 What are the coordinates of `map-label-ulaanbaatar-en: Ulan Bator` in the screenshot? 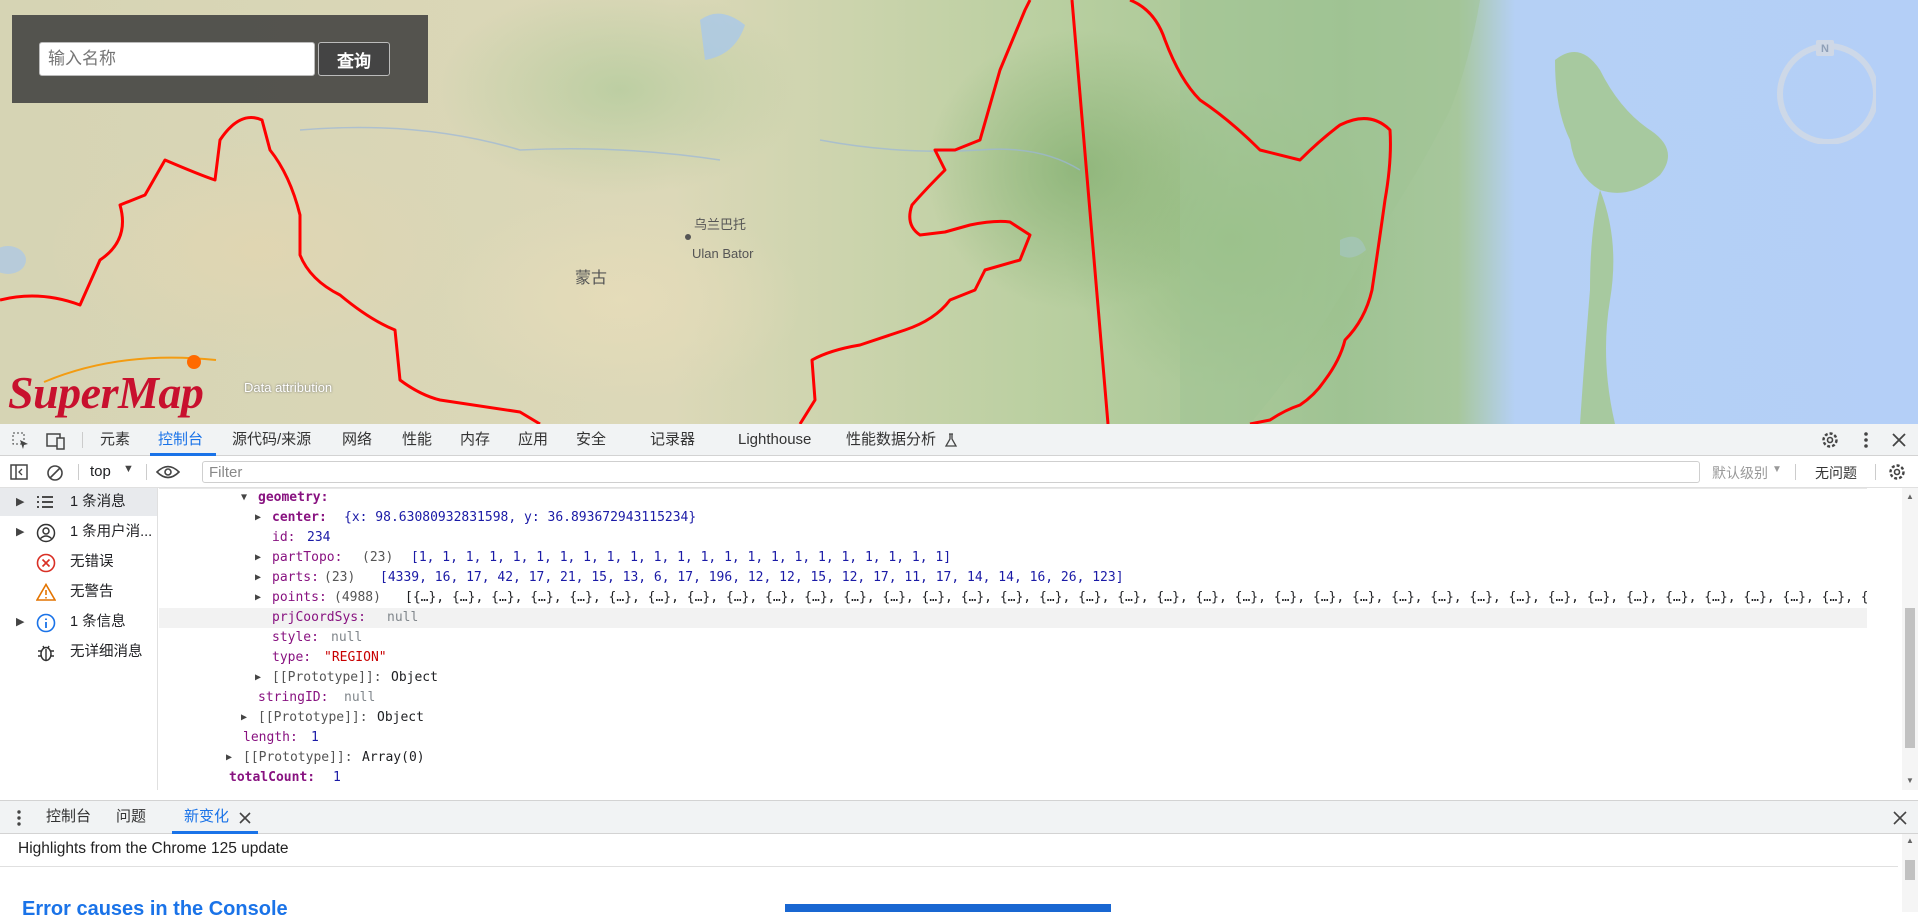 It's located at (723, 253).